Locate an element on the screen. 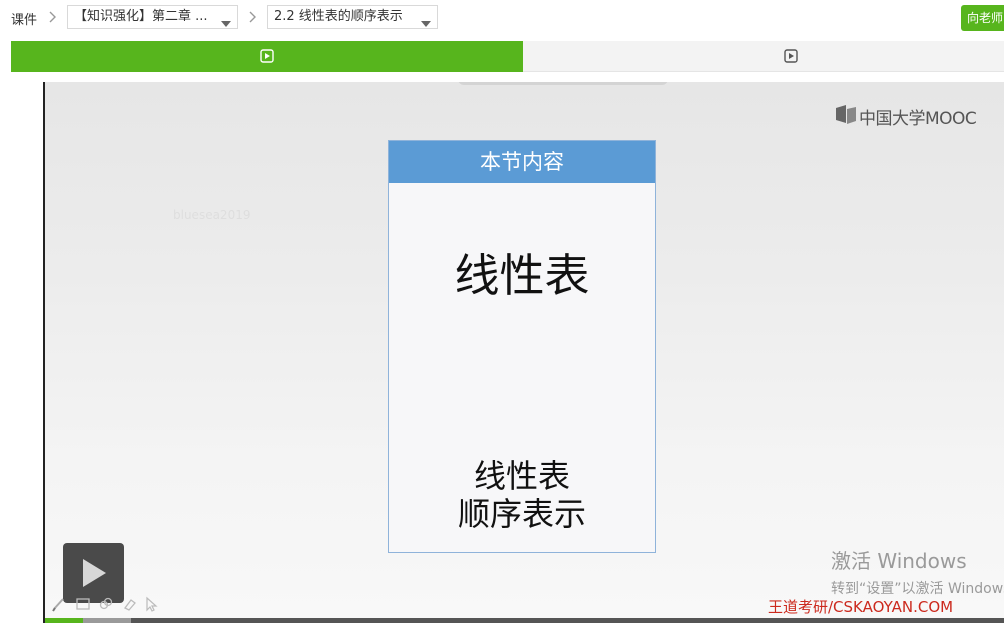 The height and width of the screenshot is (623, 1004). pencil-icon is located at coordinates (59, 604).